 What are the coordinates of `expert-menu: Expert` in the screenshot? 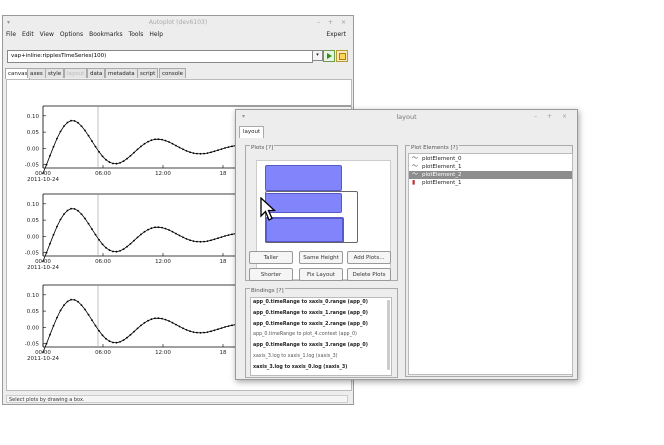 It's located at (336, 34).